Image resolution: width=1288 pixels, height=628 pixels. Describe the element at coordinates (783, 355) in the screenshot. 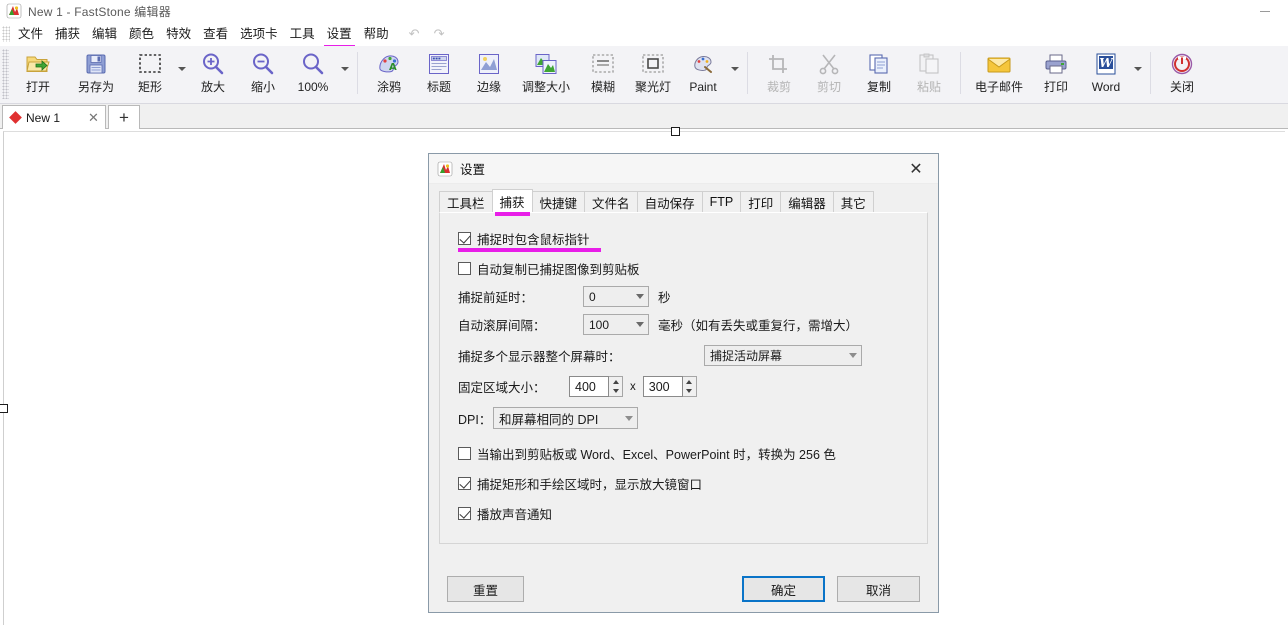

I see `select-multi-monitor: 捕捉活动屏幕` at that location.